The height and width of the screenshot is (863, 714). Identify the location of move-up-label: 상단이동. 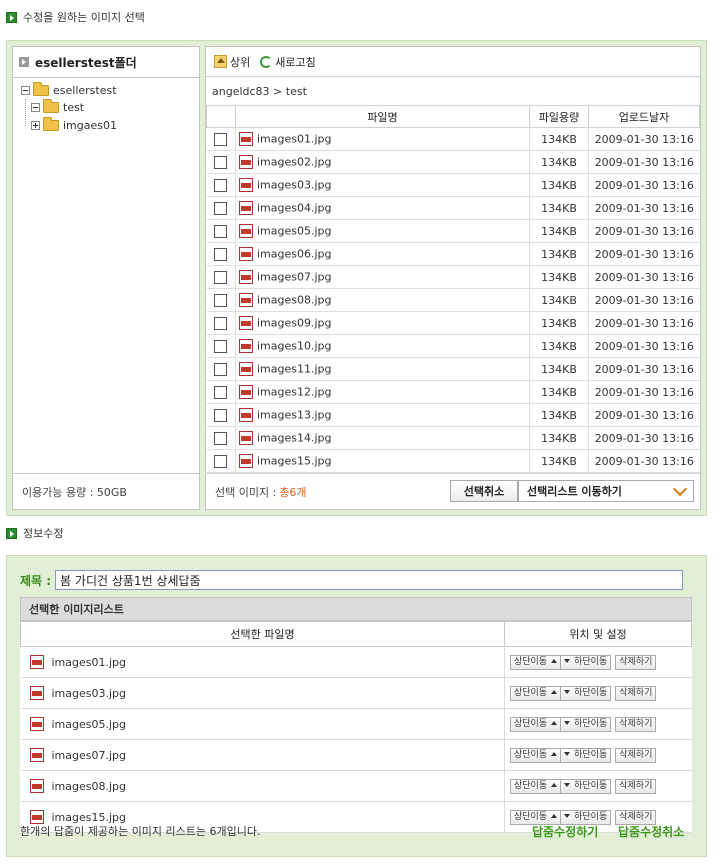
(531, 785).